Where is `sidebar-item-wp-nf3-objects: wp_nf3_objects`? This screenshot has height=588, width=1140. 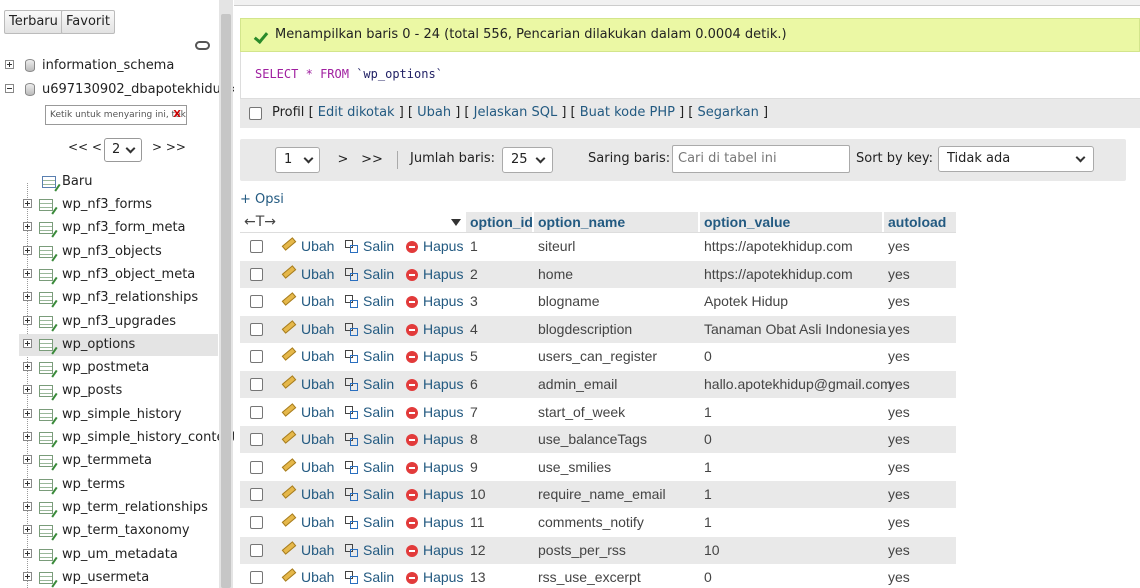
sidebar-item-wp-nf3-objects: wp_nf3_objects is located at coordinates (118, 252).